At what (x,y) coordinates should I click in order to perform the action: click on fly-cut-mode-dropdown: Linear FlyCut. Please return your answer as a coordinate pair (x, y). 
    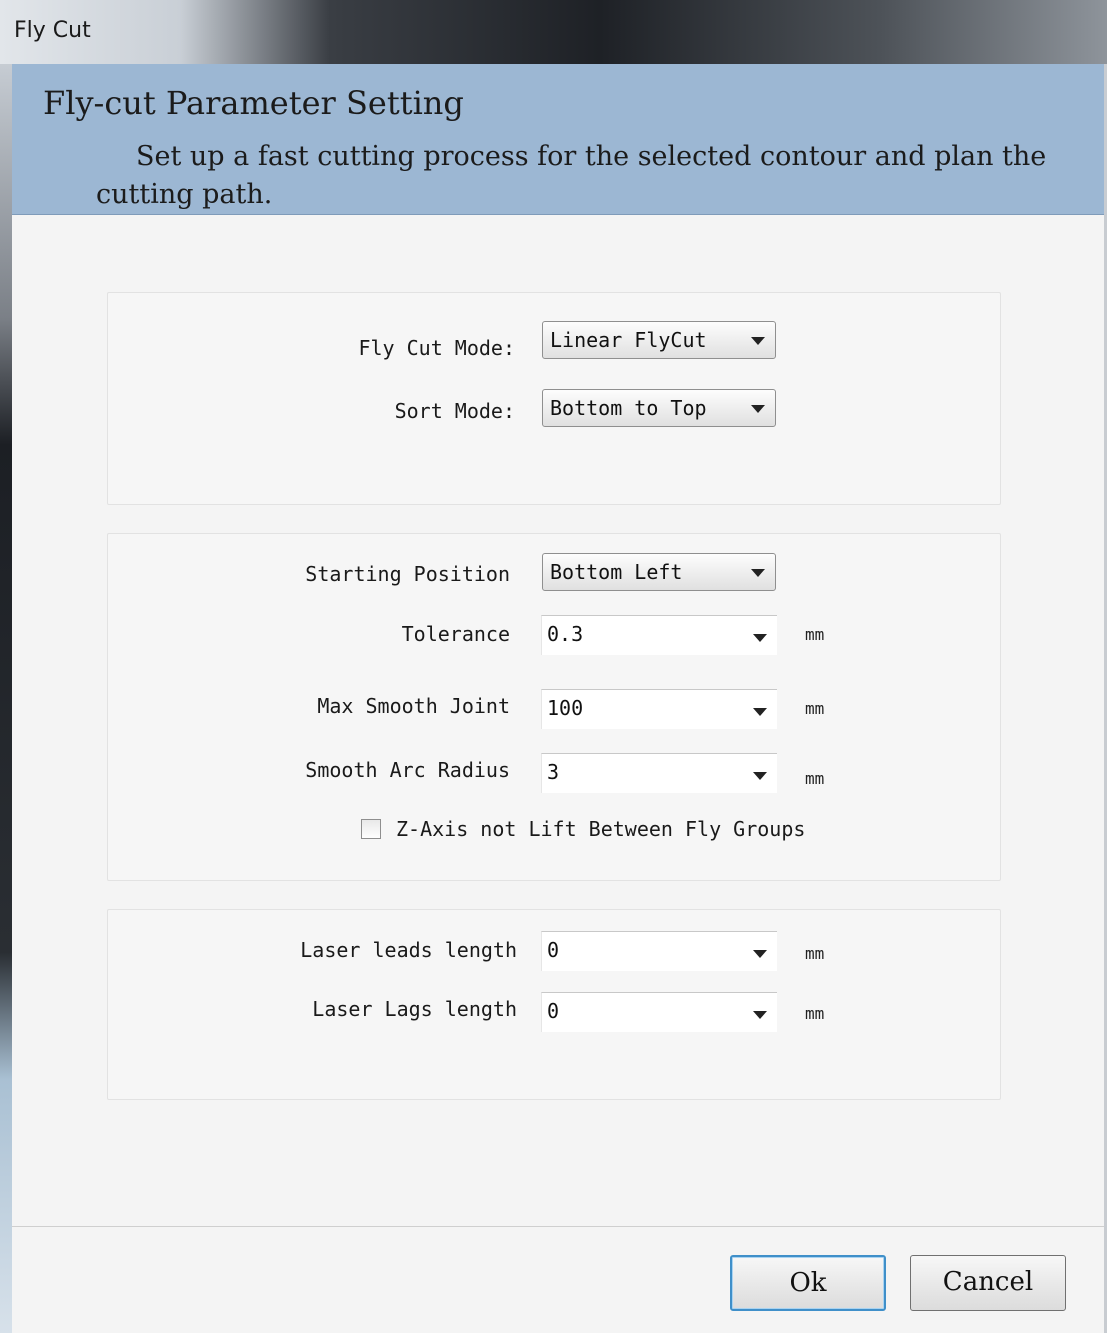
    Looking at the image, I should click on (659, 340).